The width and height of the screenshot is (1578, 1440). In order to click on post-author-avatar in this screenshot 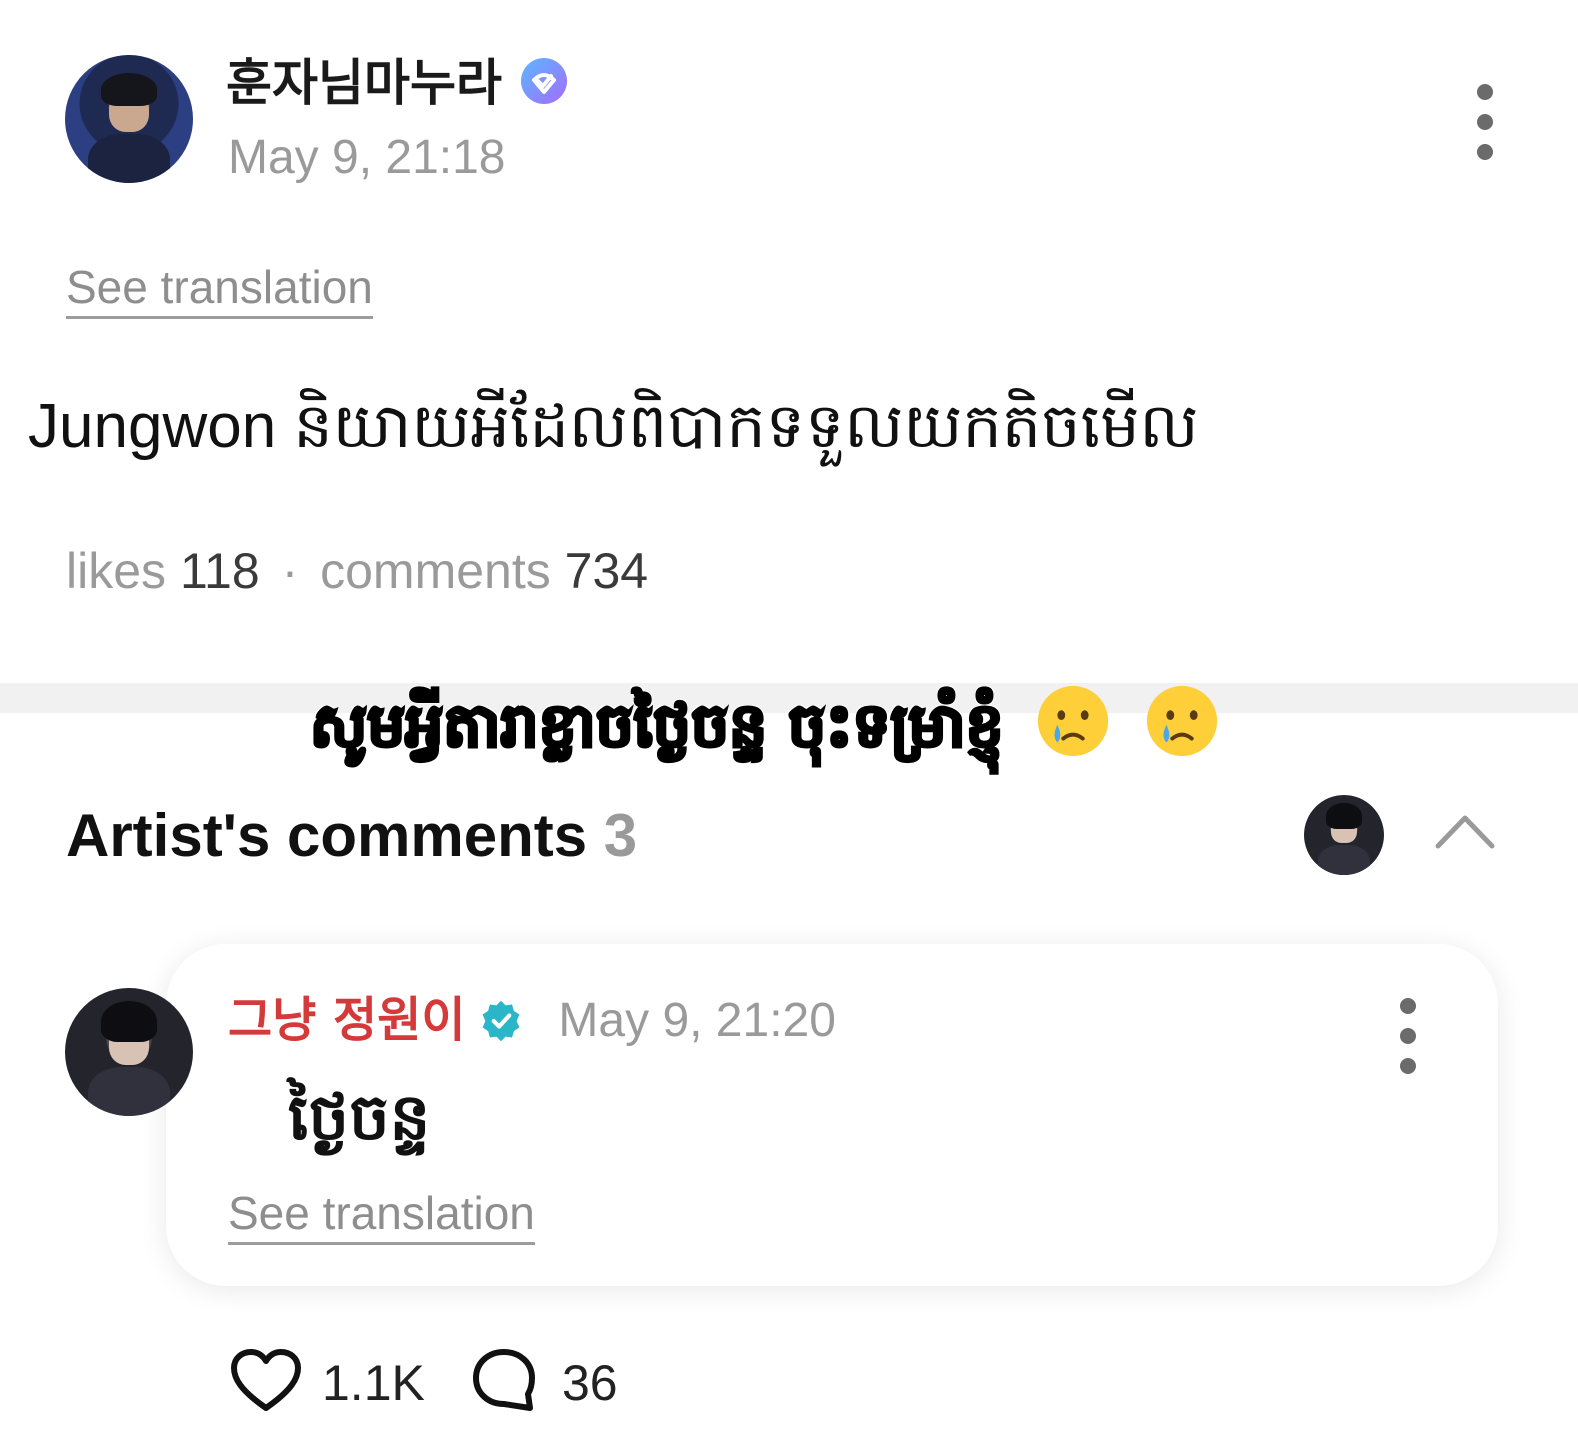, I will do `click(129, 119)`.